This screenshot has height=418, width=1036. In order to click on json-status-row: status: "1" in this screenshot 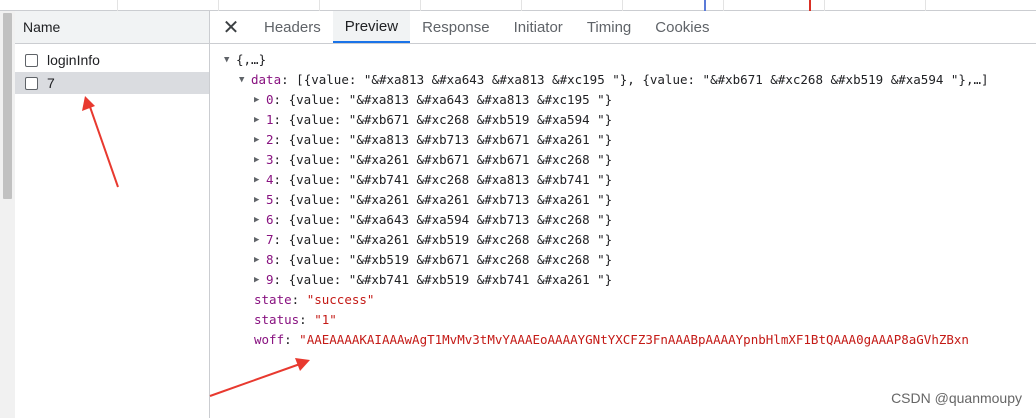, I will do `click(623, 320)`.